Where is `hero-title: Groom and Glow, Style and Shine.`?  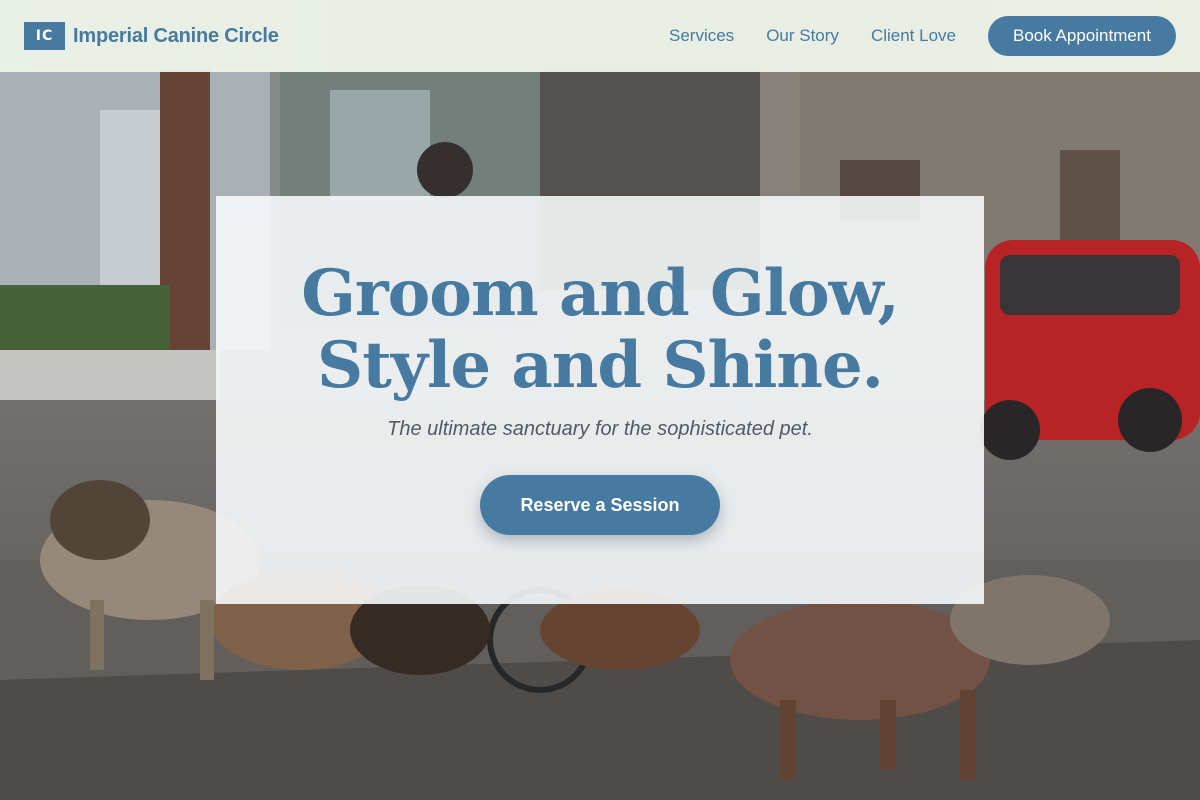 hero-title: Groom and Glow, Style and Shine. is located at coordinates (600, 329).